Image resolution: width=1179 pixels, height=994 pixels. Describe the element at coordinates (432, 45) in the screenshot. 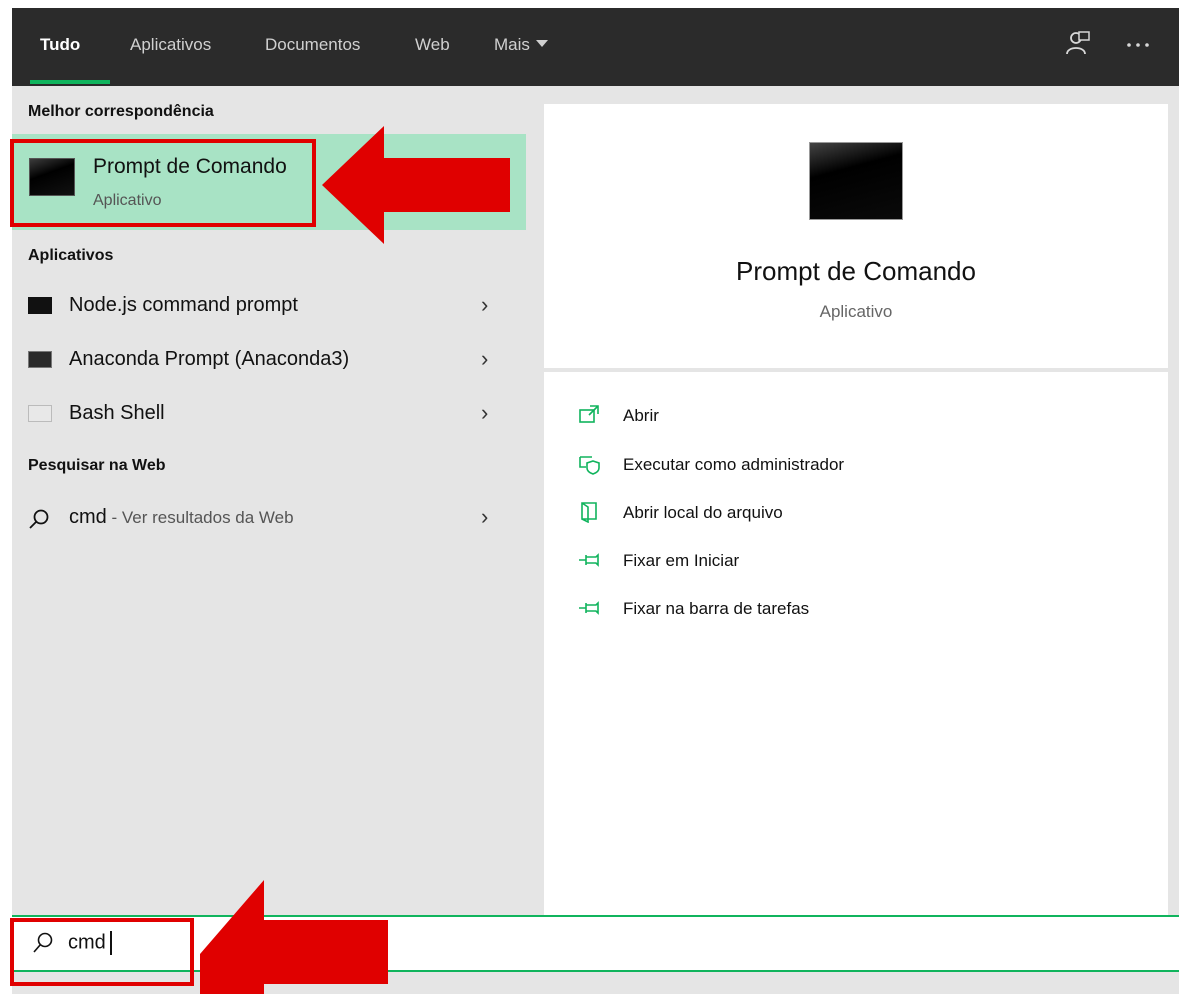

I see `tab-web: Web` at that location.